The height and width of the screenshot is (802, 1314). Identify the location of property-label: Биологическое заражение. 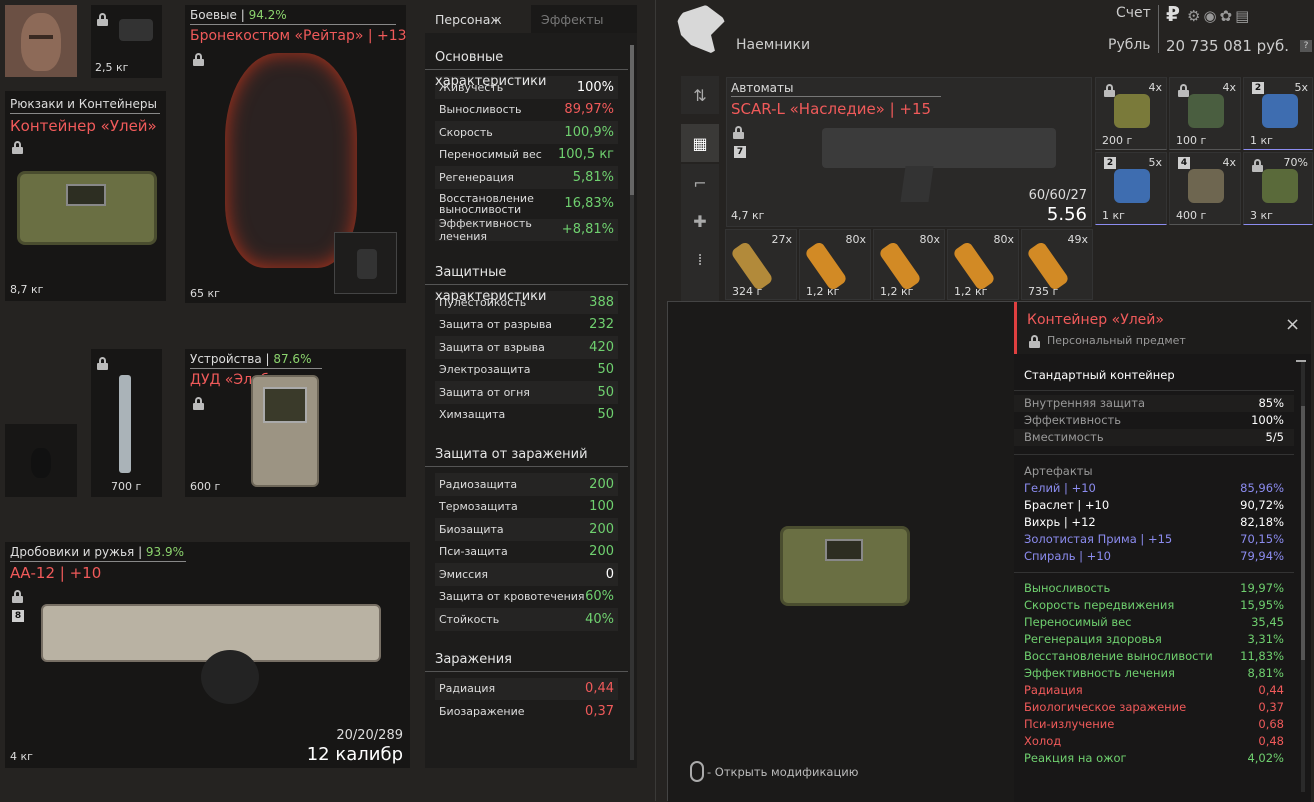
(1105, 707).